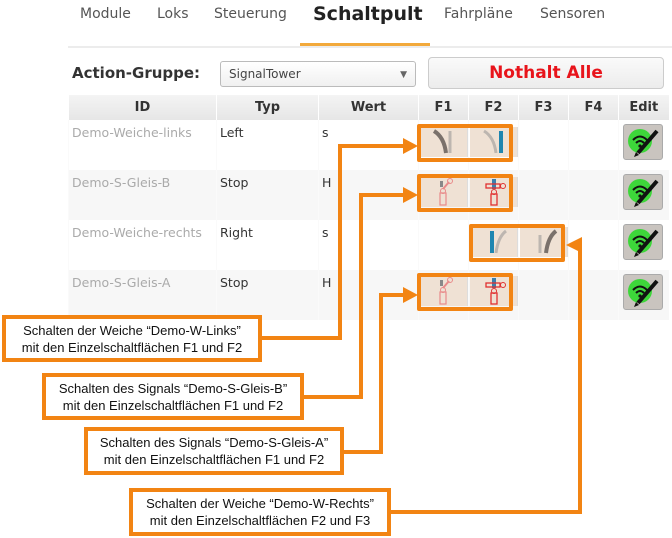 This screenshot has height=538, width=672. What do you see at coordinates (214, 442) in the screenshot?
I see `callout-line: Schalten des Signals “Demo-S-Gleis-A”` at bounding box center [214, 442].